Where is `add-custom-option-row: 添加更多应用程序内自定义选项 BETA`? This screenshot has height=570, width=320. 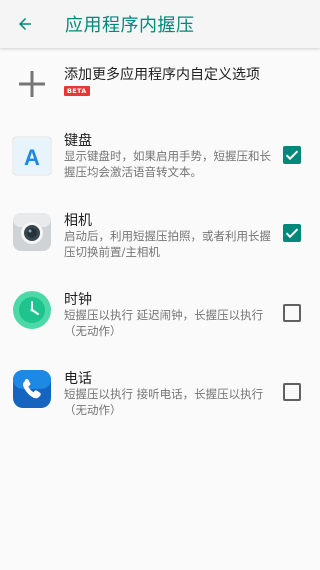
add-custom-option-row: 添加更多应用程序内自定义选项 BETA is located at coordinates (160, 83).